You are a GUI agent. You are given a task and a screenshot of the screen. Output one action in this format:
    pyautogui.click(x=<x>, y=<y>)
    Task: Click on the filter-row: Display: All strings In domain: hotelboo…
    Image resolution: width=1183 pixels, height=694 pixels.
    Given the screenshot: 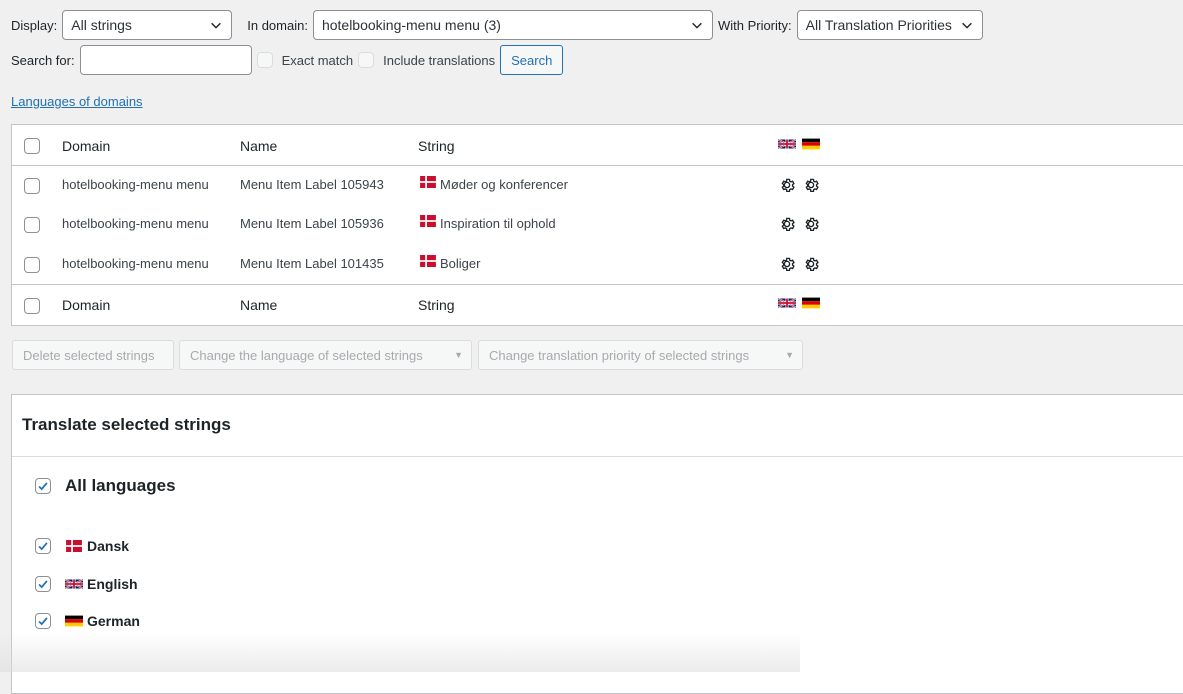 What is the action you would take?
    pyautogui.click(x=497, y=25)
    